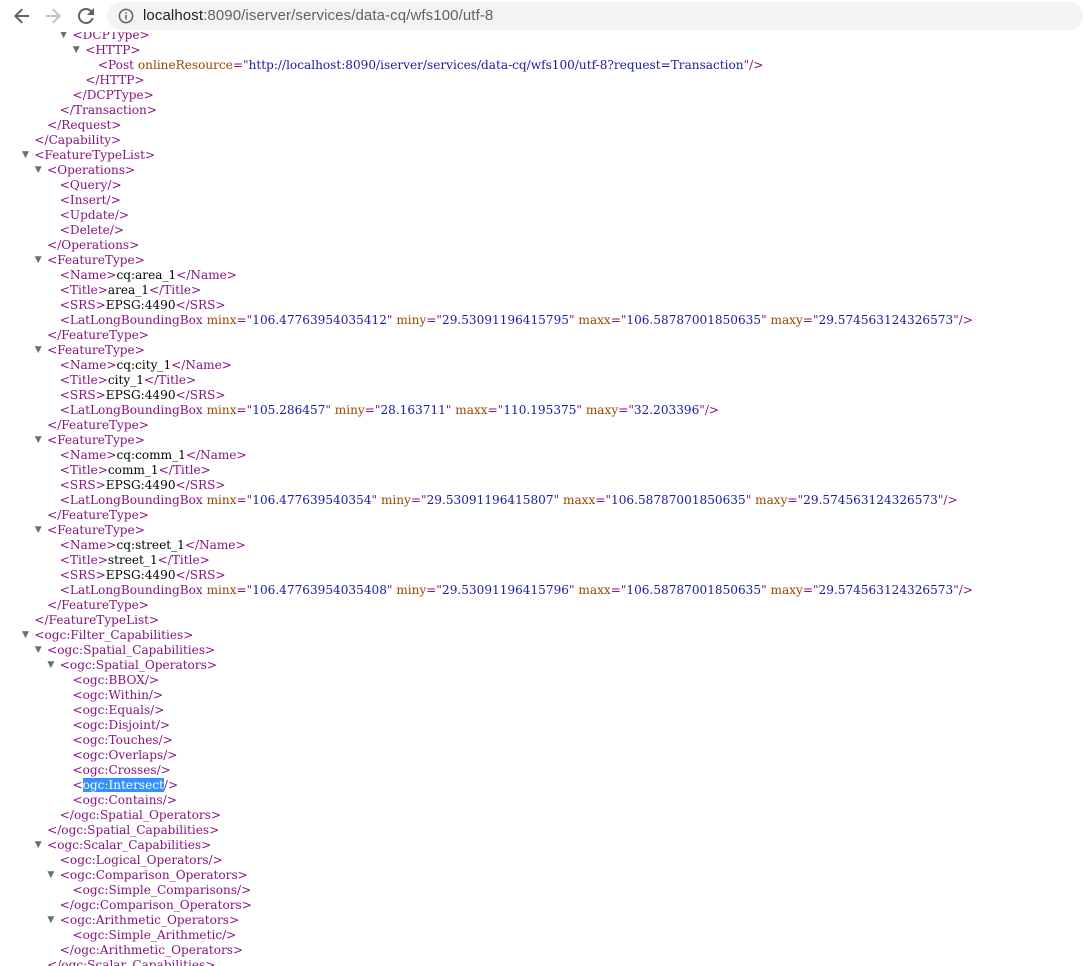 Image resolution: width=1083 pixels, height=966 pixels. I want to click on xml-line: <HTTP>, so click(112, 50).